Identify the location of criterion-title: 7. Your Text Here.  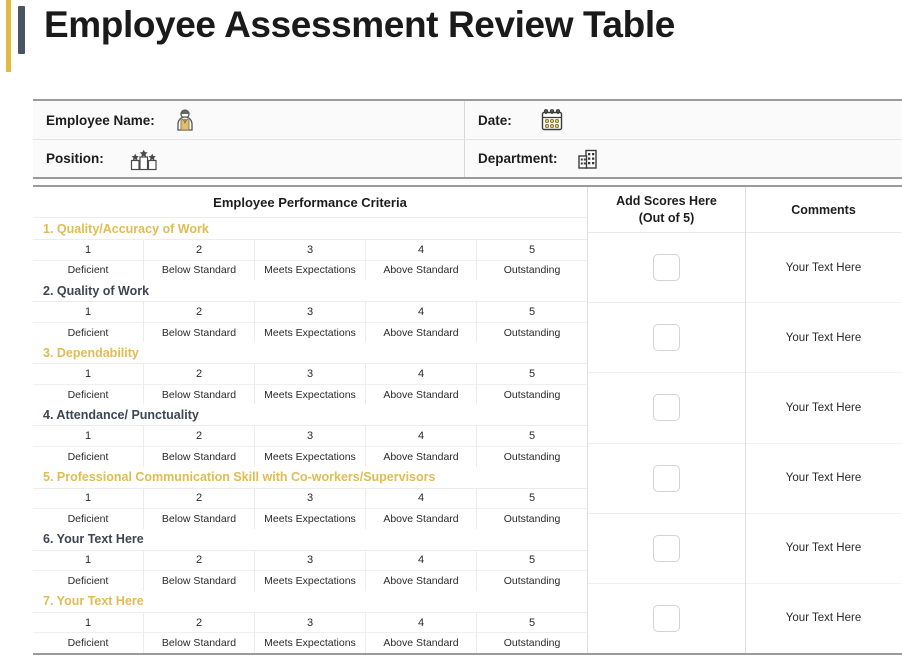
(93, 601).